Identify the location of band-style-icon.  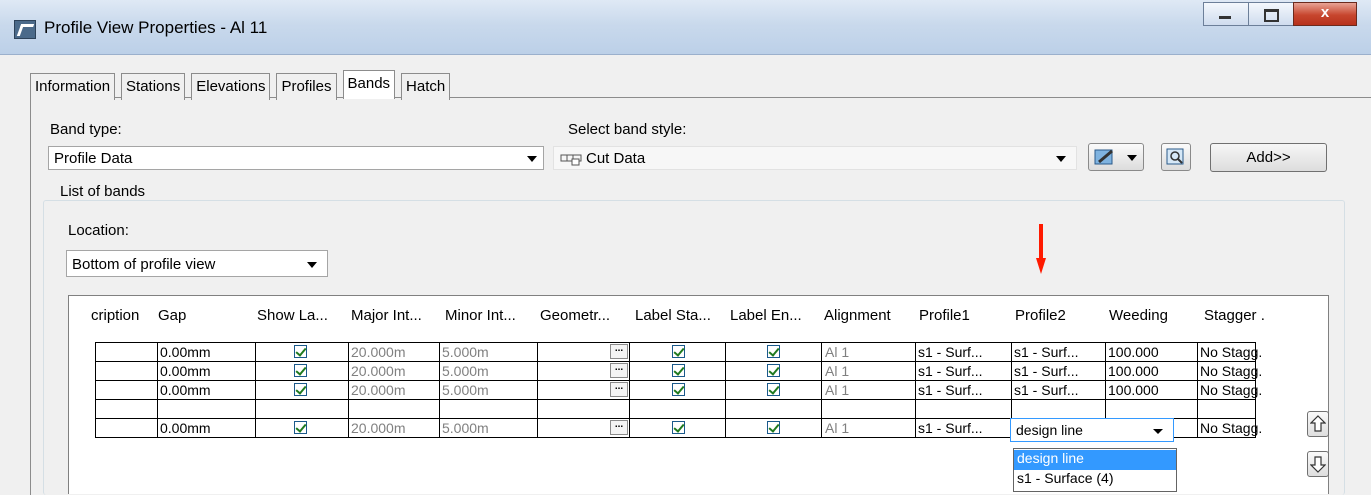
(571, 160).